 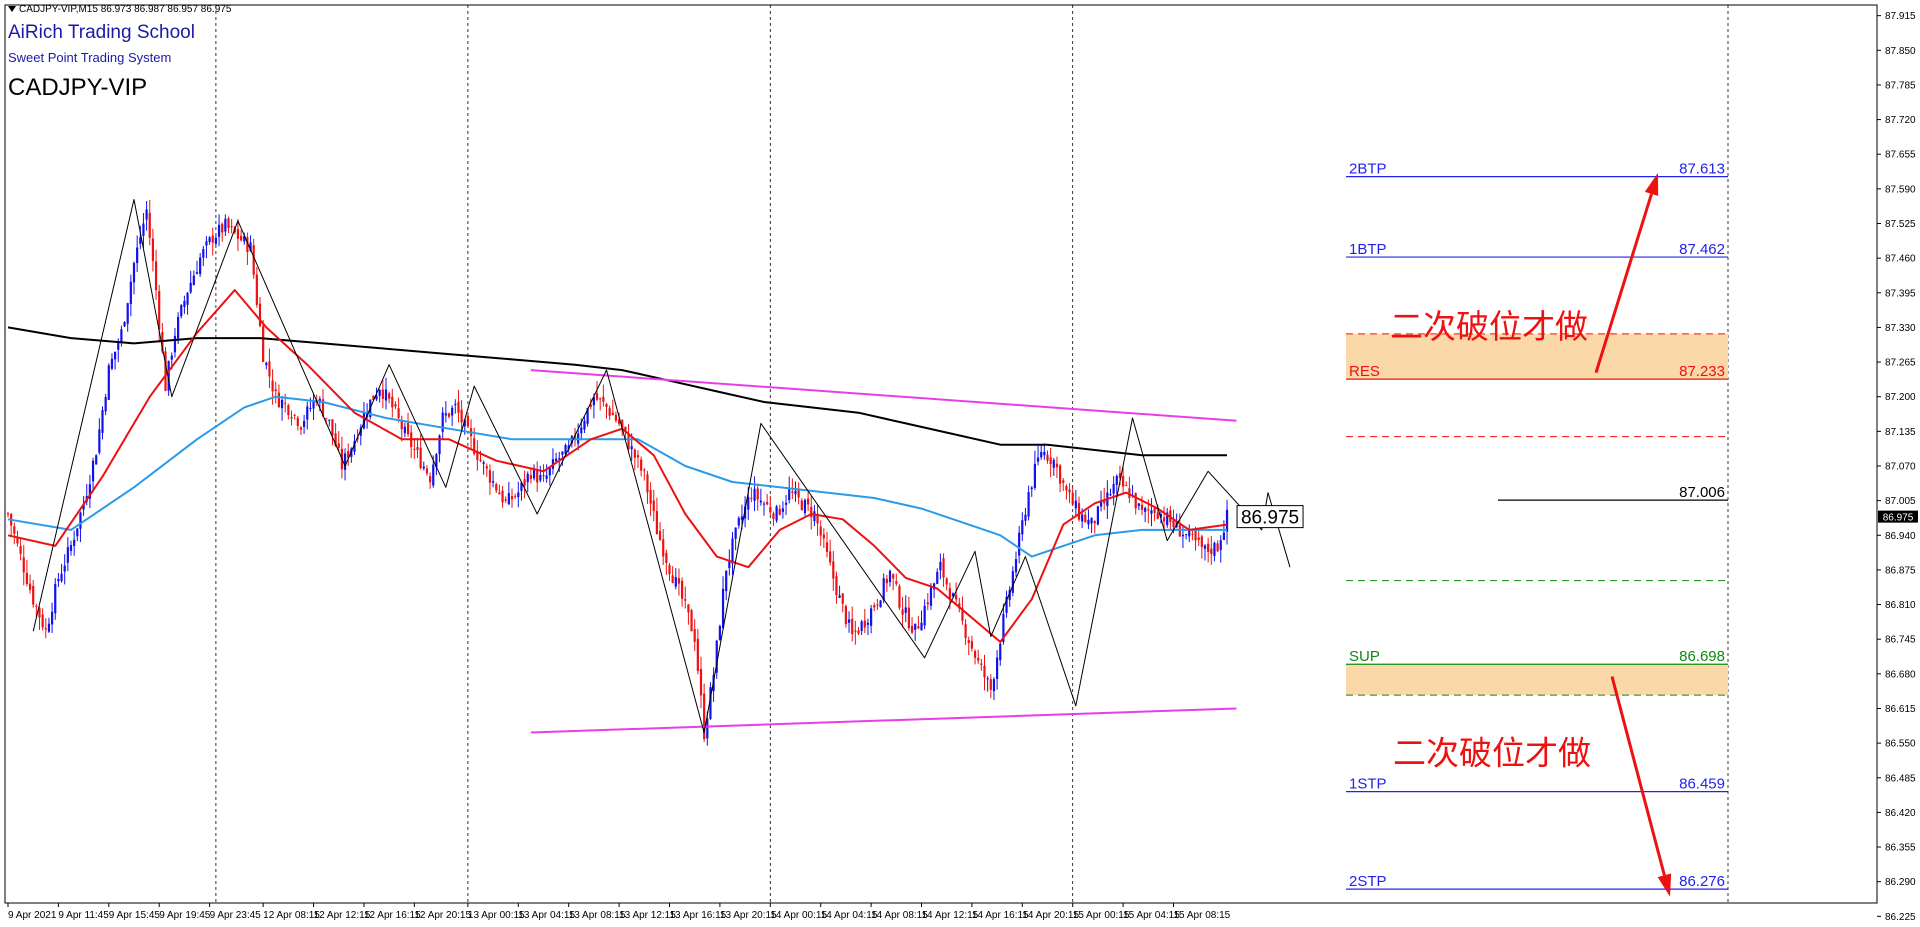 I want to click on y-tick-label: 86.940, so click(x=1900, y=536).